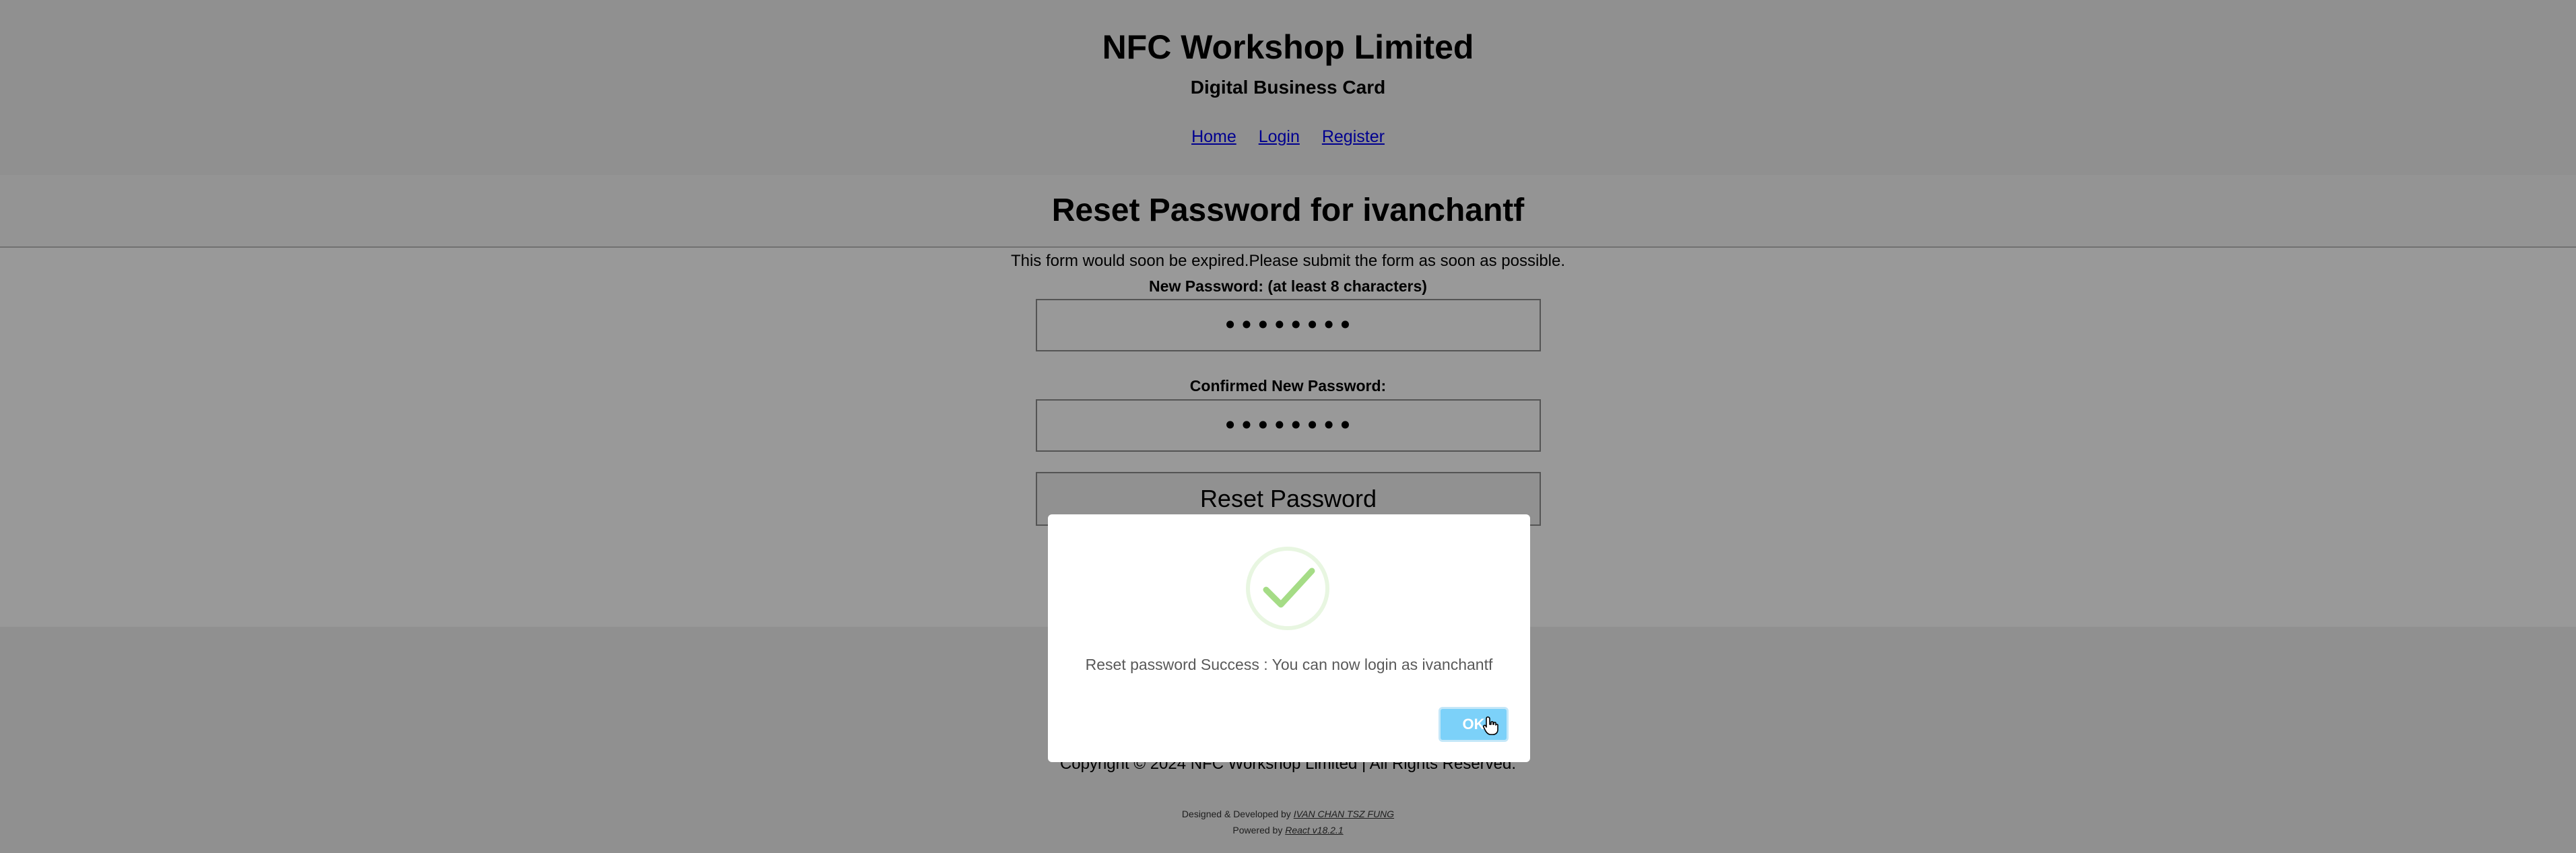 The image size is (2576, 853). Describe the element at coordinates (1287, 588) in the screenshot. I see `success-check-icon` at that location.